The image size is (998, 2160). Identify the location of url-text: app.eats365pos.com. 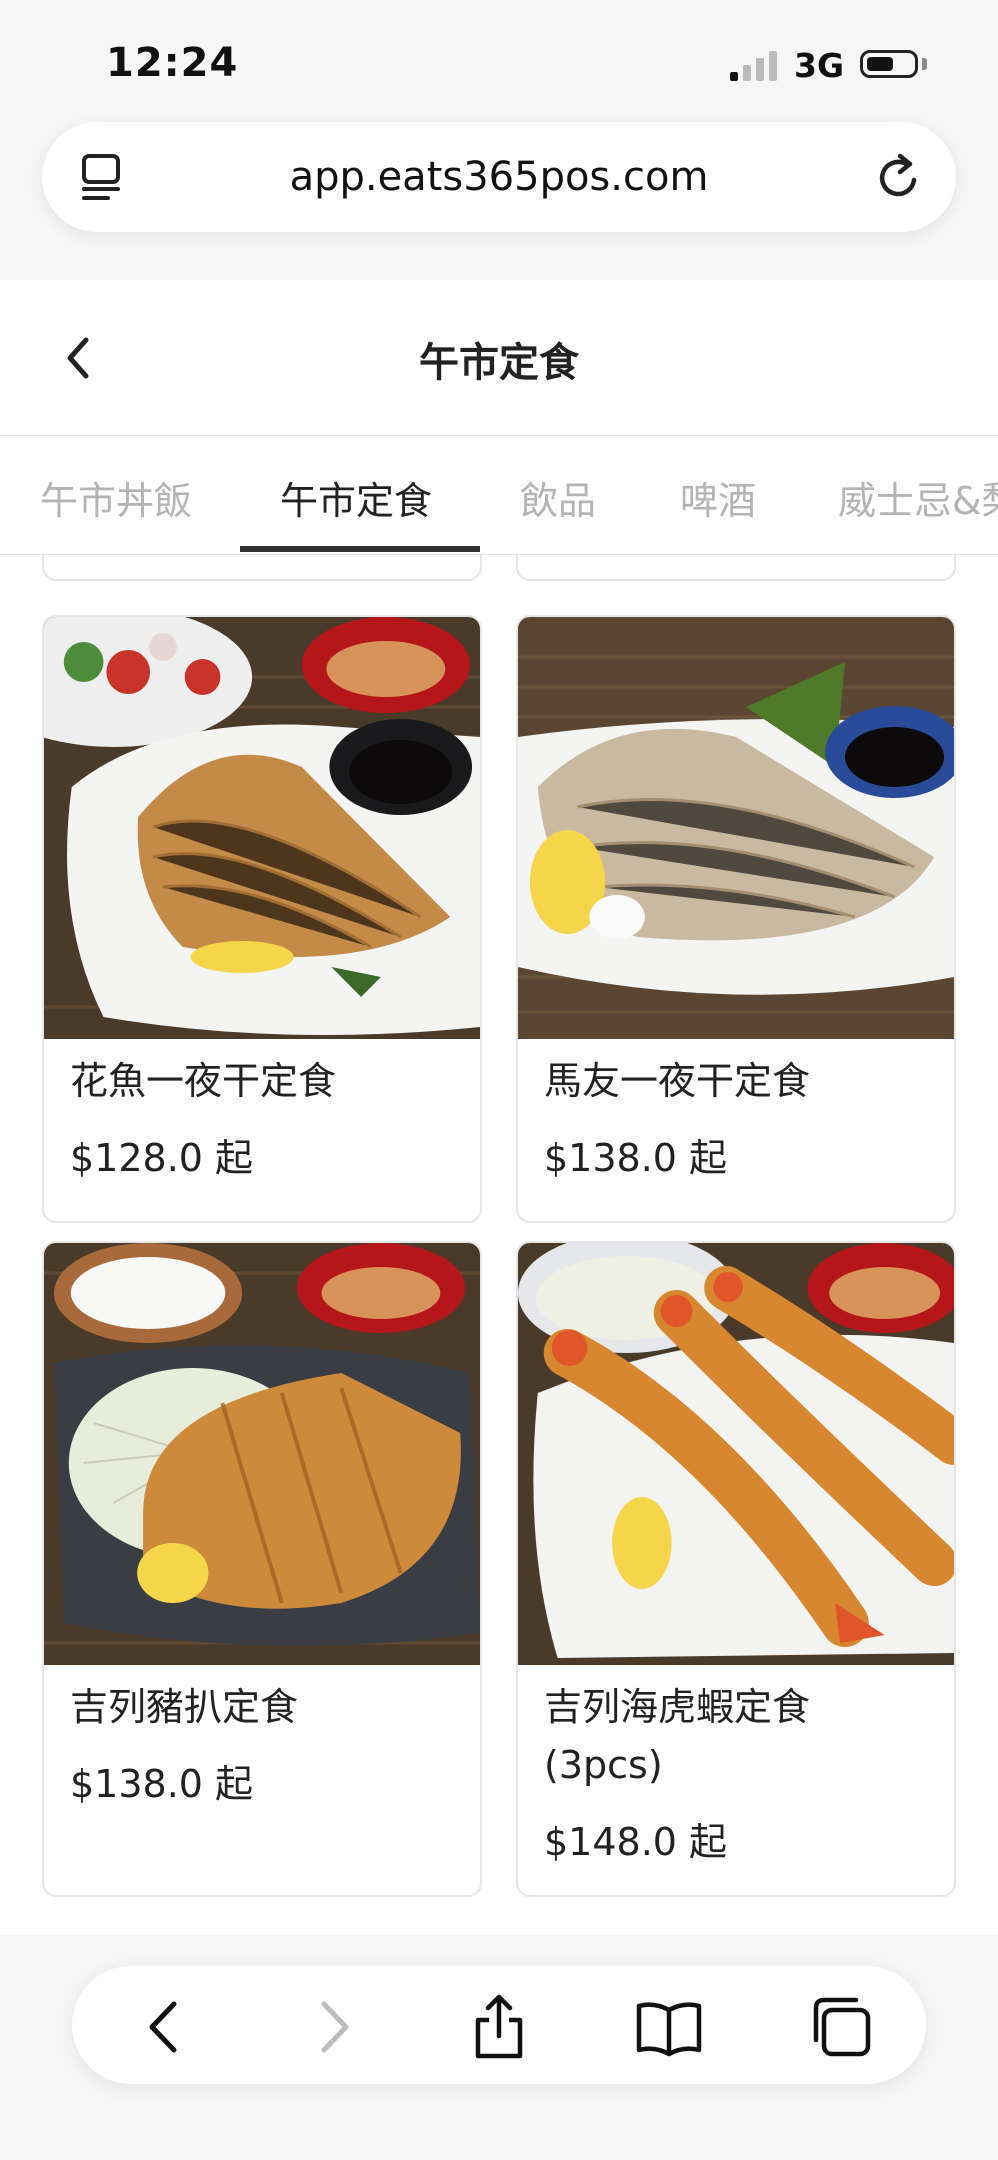
(499, 177).